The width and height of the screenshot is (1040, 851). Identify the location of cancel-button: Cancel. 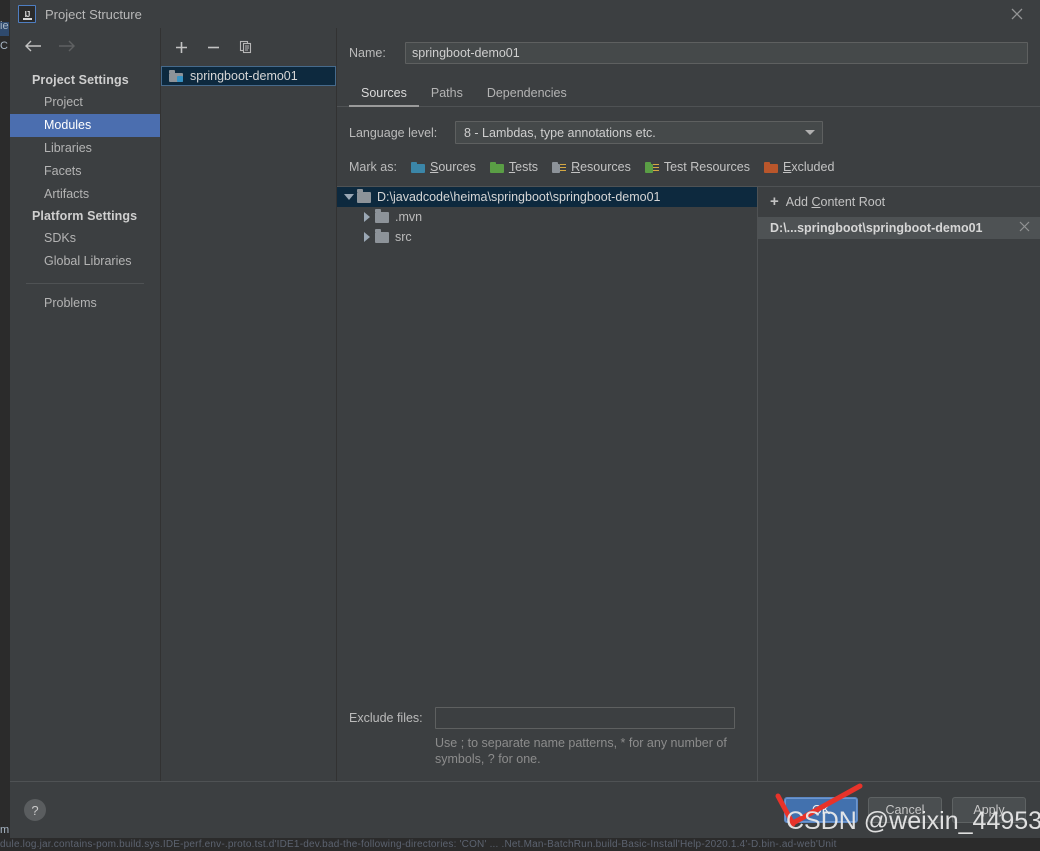
(905, 810).